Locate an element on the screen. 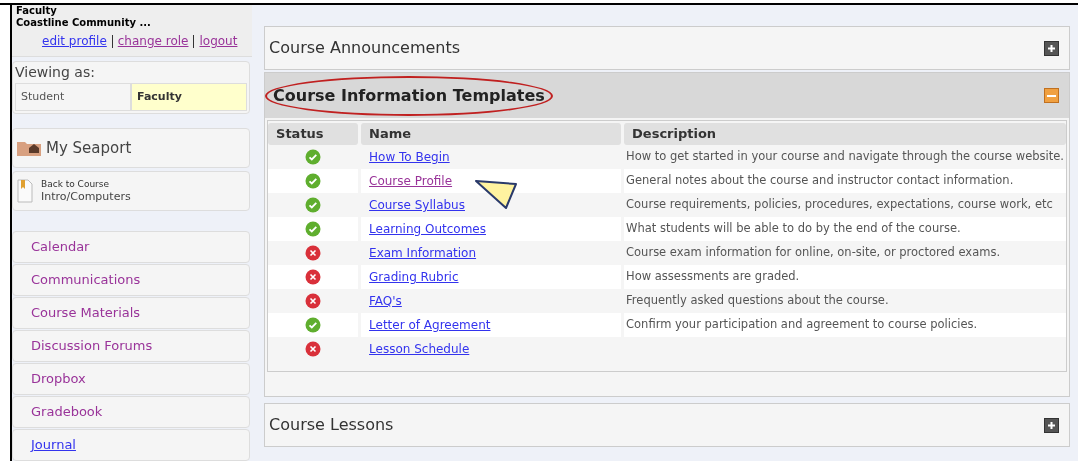 The width and height of the screenshot is (1078, 461). panel-title: Course Information Templates is located at coordinates (409, 95).